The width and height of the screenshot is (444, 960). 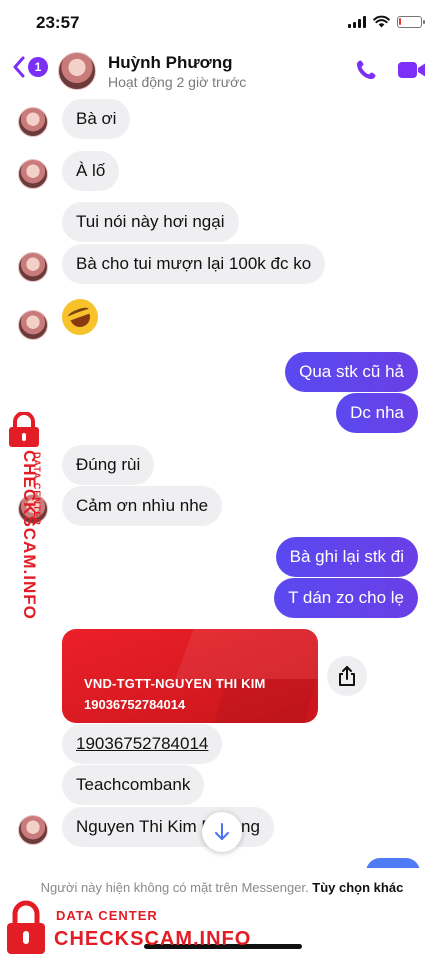 I want to click on arrow-down-icon, so click(x=222, y=831).